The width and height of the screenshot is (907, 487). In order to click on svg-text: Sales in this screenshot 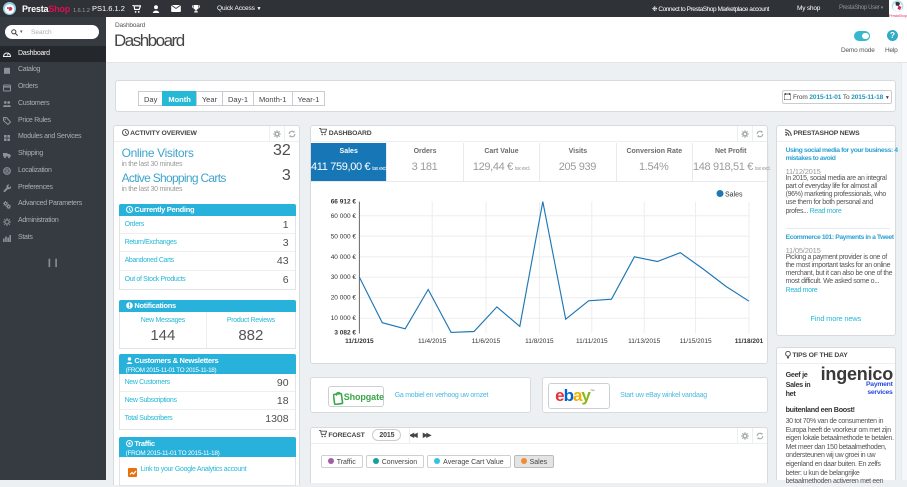, I will do `click(734, 194)`.